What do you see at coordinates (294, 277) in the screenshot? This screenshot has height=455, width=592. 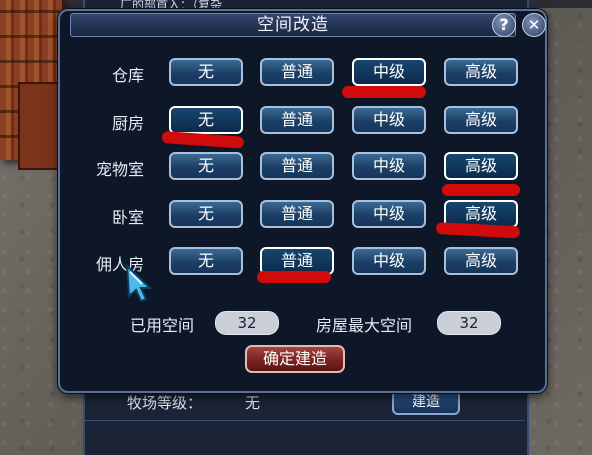 I see `annotation-mark-servant-normal` at bounding box center [294, 277].